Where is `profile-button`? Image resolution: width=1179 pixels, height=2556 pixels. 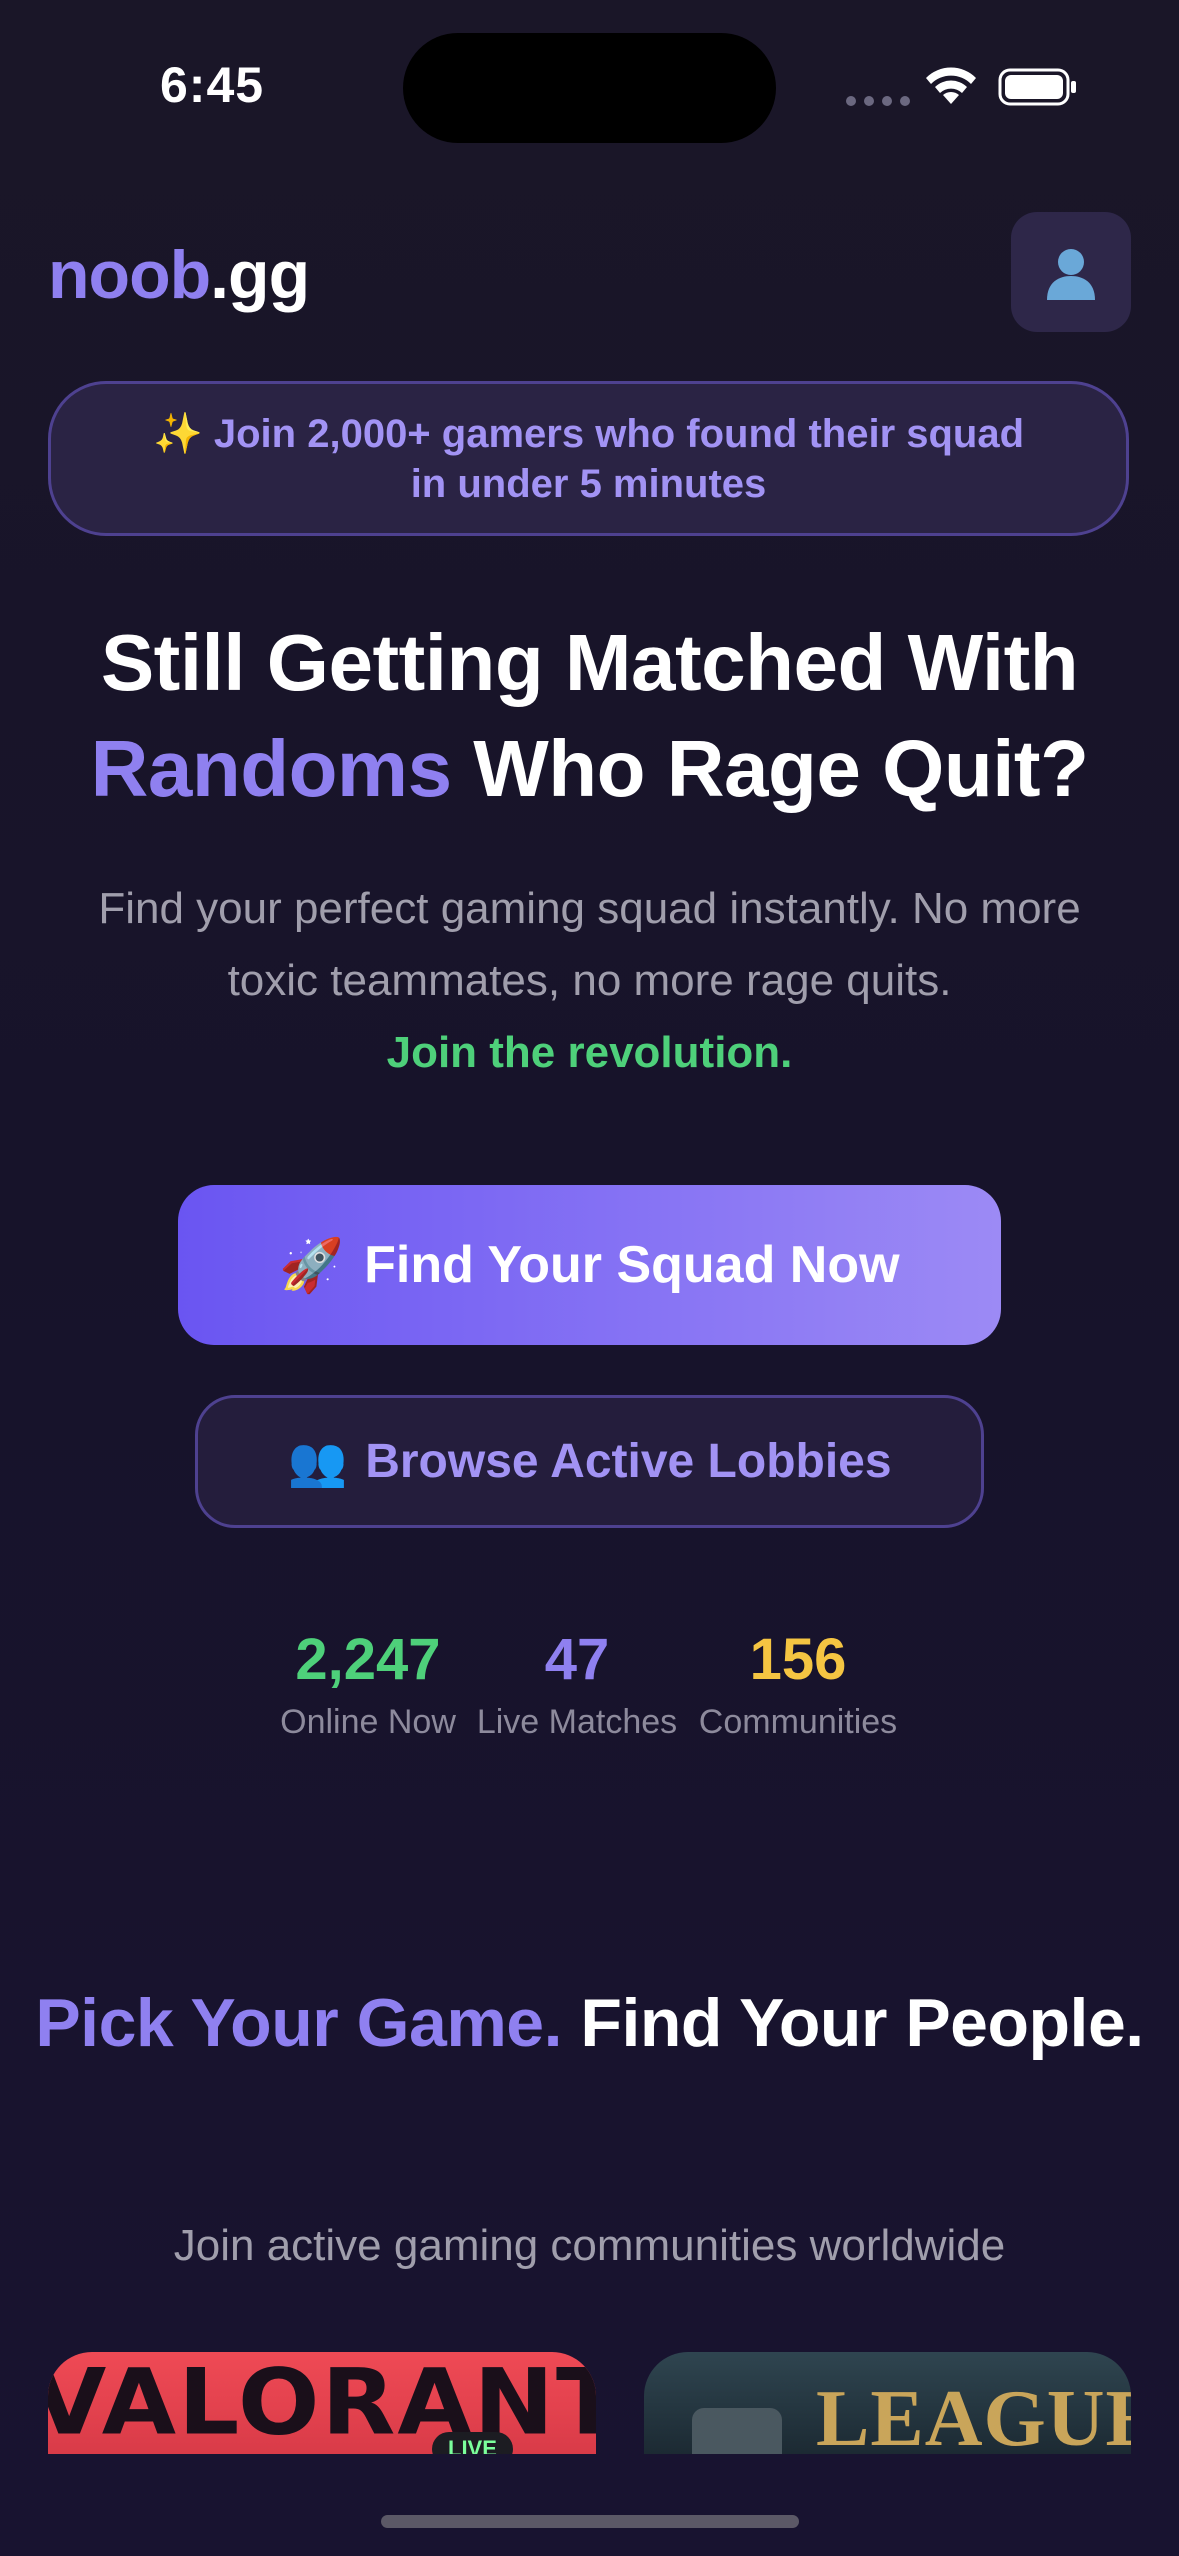 profile-button is located at coordinates (1071, 272).